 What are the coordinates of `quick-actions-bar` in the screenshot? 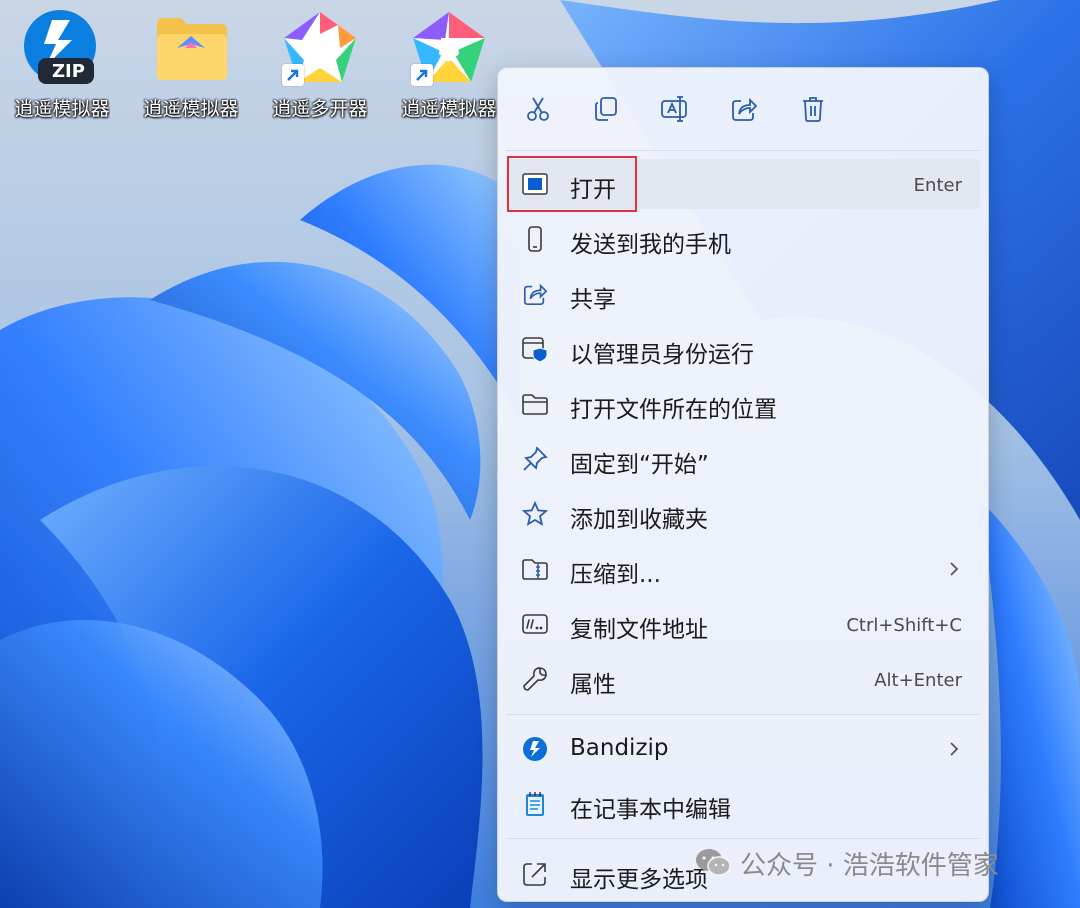 It's located at (743, 109).